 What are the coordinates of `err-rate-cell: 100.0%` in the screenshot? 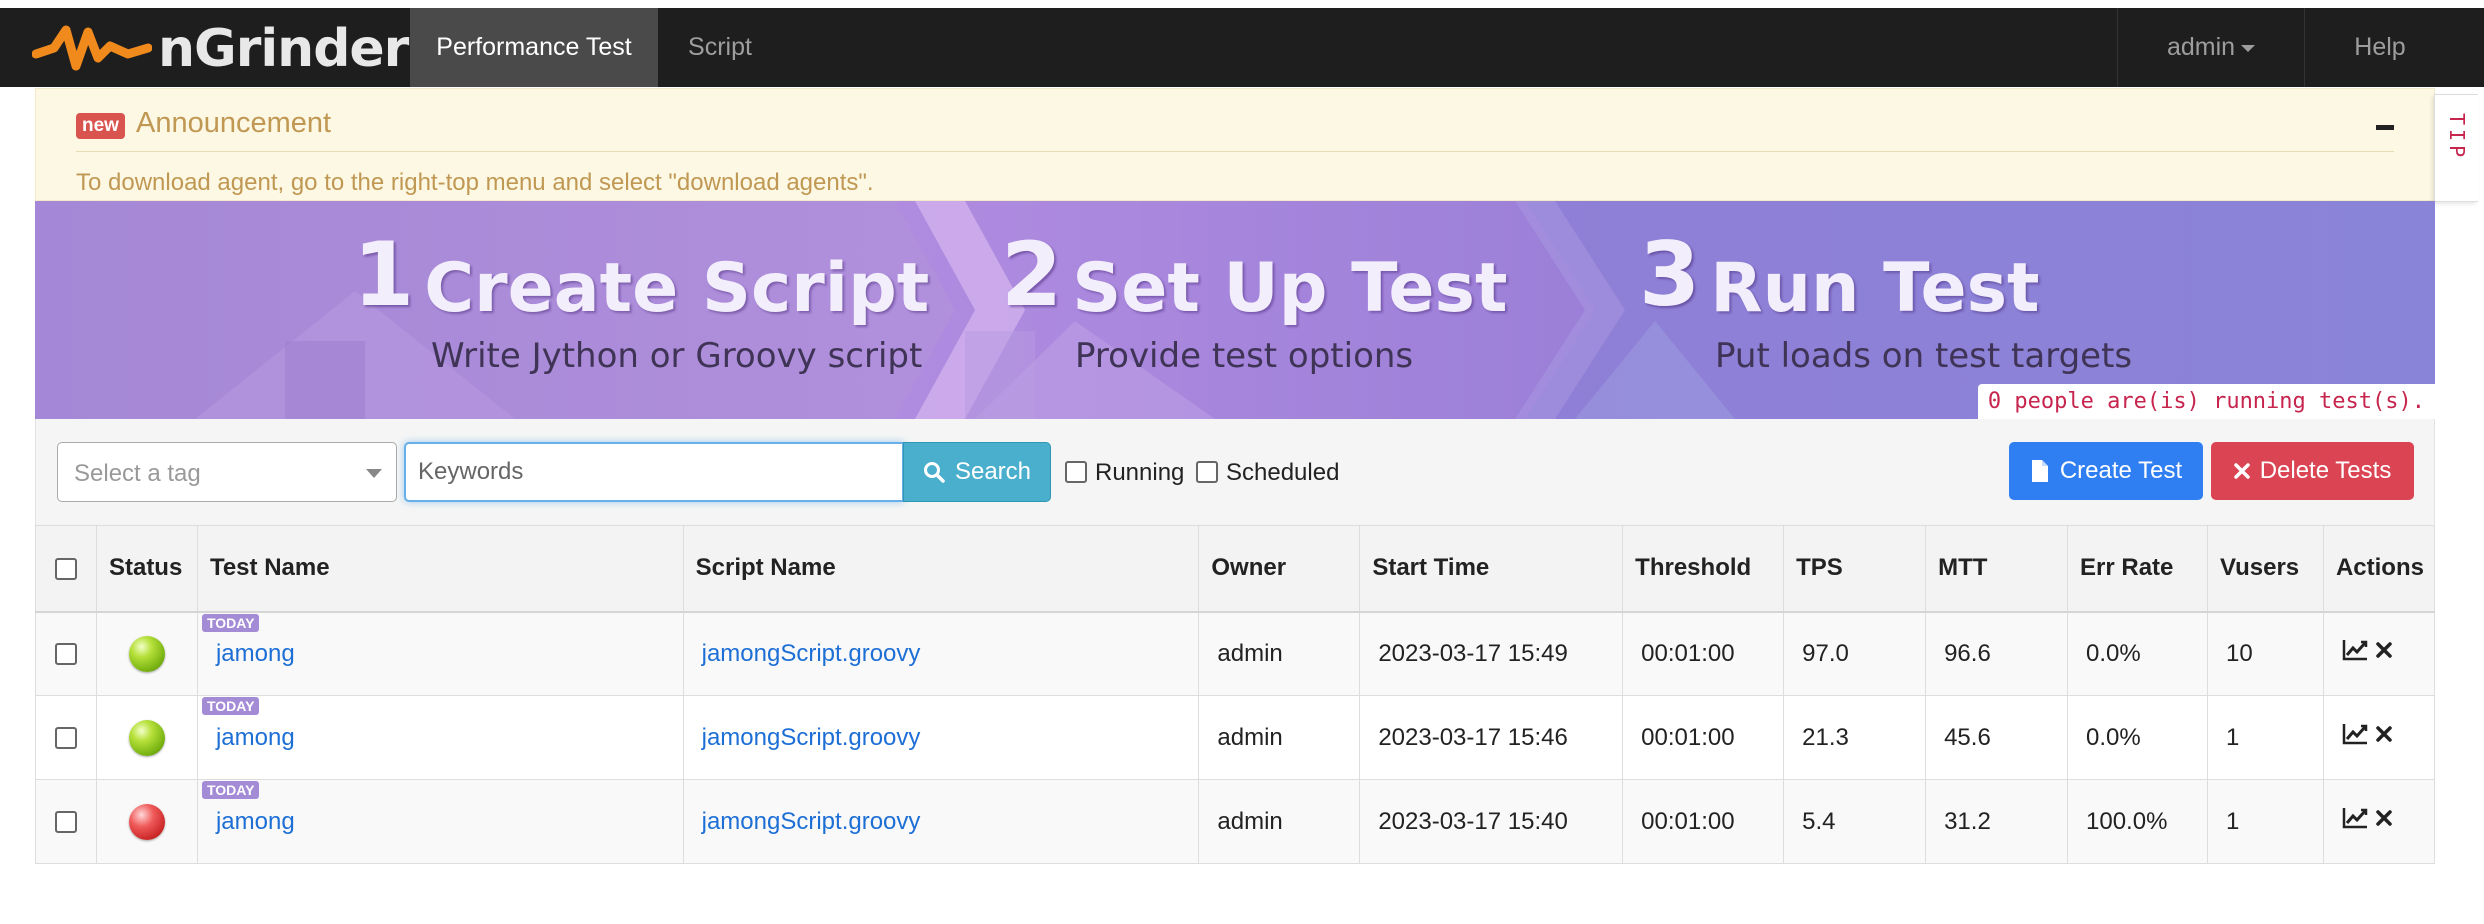 It's located at (2137, 821).